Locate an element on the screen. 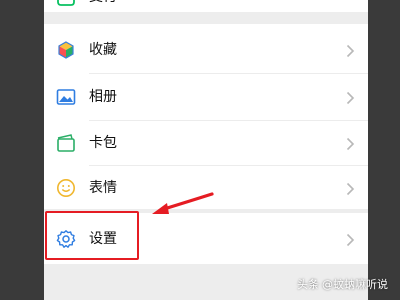  photo-album-icon is located at coordinates (66, 97).